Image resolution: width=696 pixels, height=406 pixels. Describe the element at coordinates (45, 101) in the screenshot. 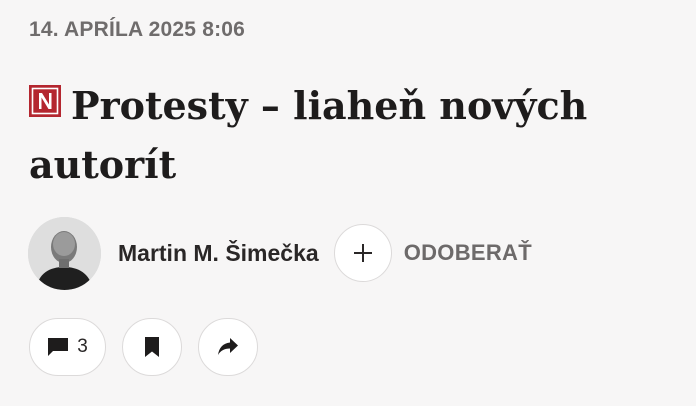

I see `denník-n-logo-icon` at that location.